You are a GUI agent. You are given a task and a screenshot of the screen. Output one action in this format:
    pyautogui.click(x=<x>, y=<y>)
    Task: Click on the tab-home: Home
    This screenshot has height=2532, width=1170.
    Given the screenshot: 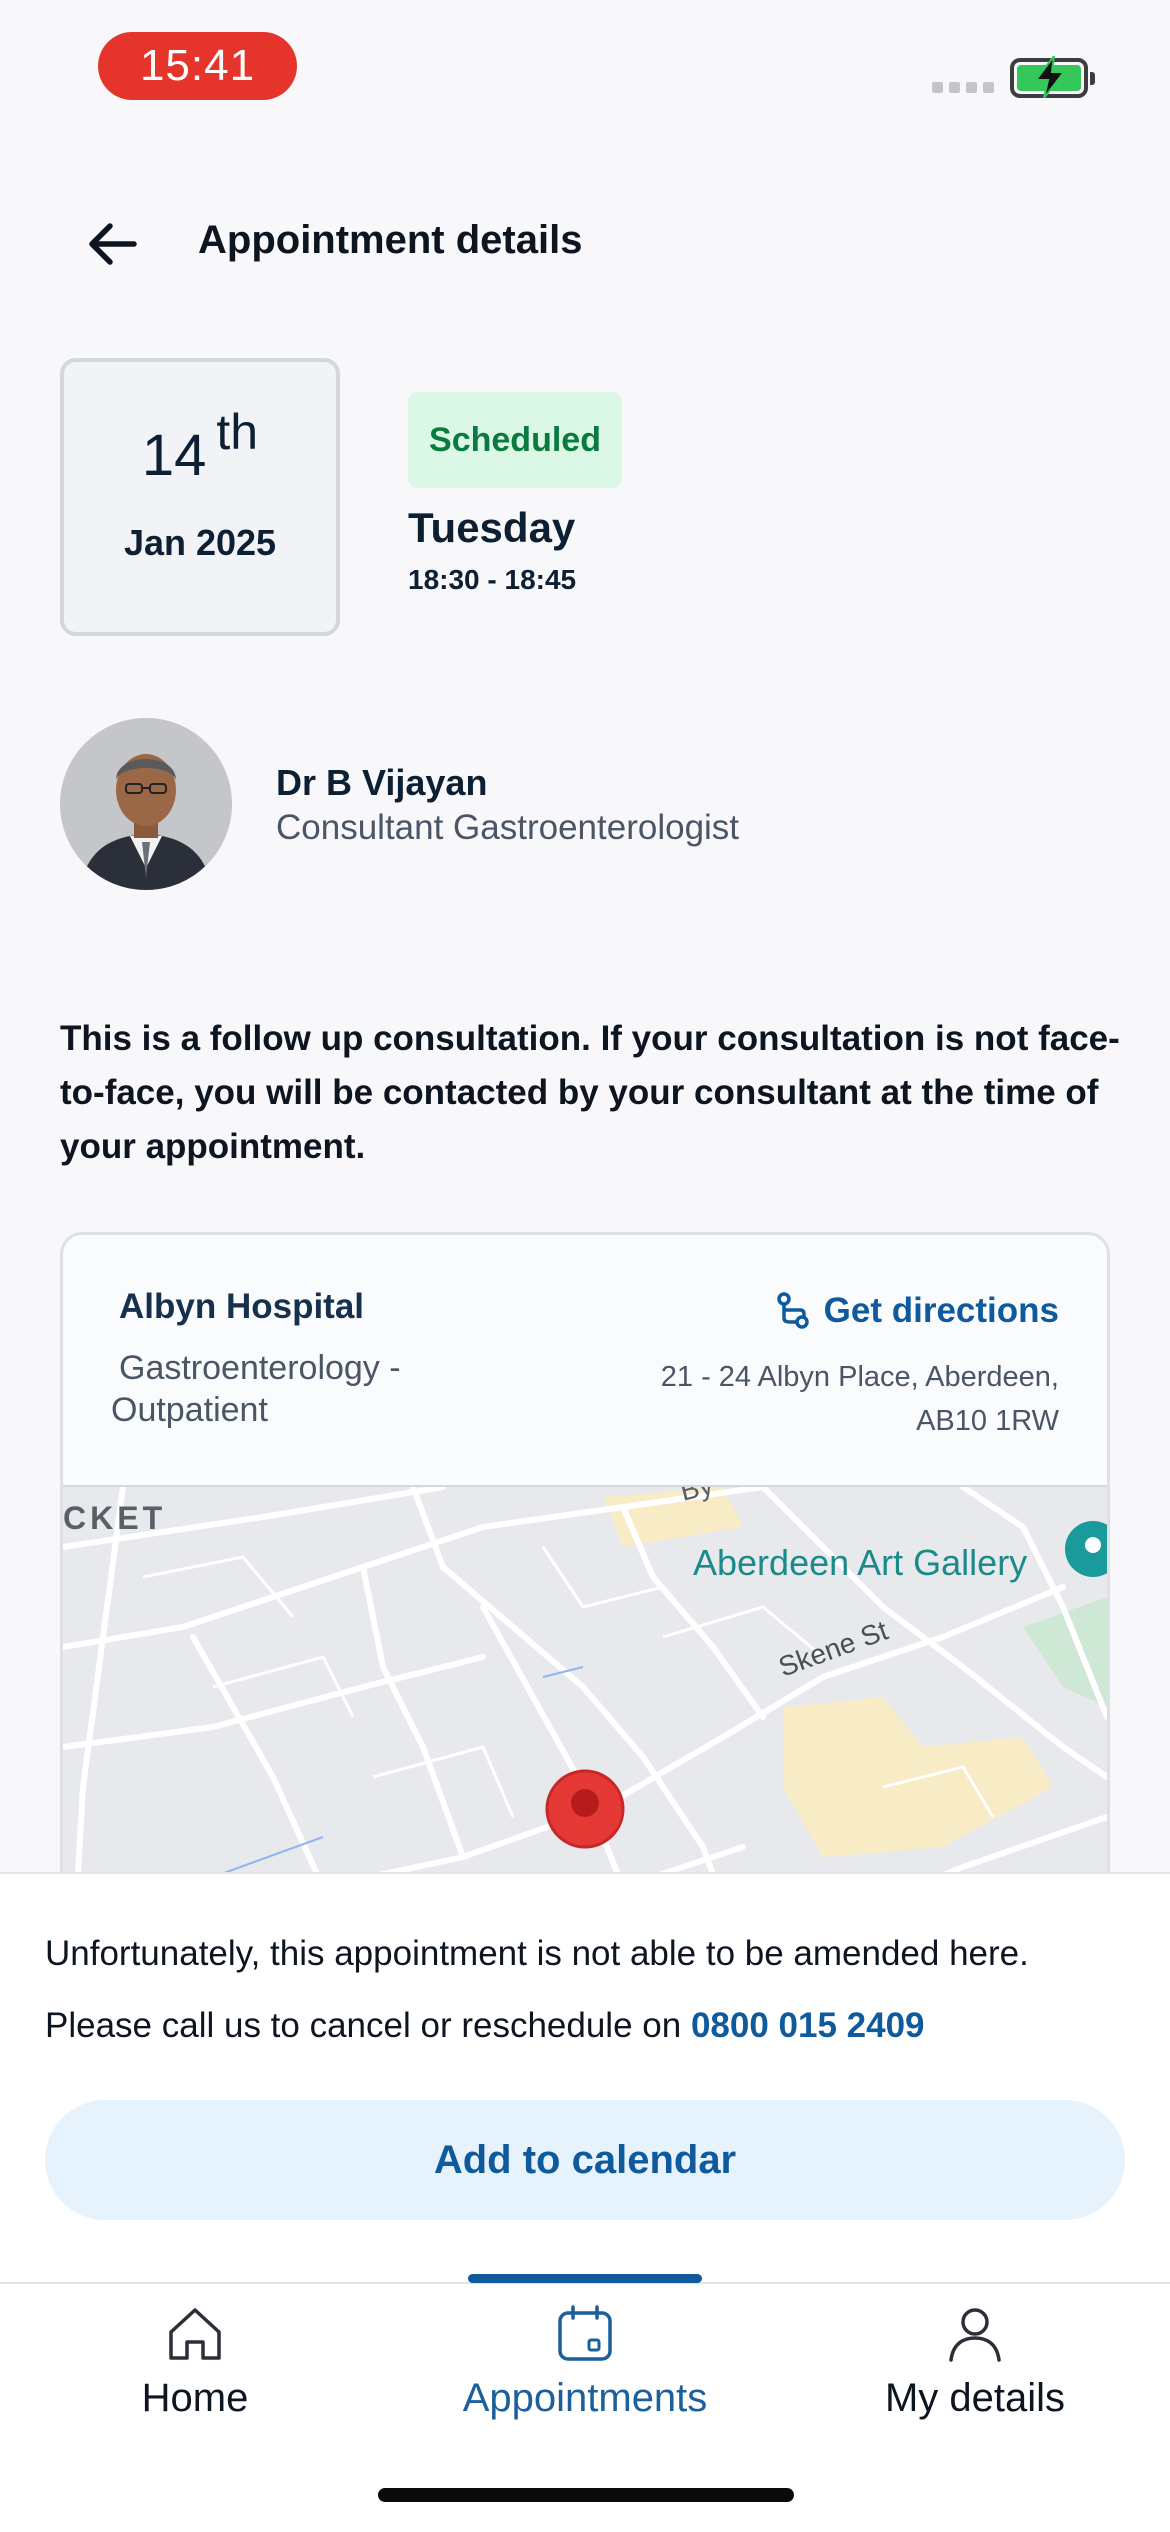 What is the action you would take?
    pyautogui.click(x=195, y=2364)
    